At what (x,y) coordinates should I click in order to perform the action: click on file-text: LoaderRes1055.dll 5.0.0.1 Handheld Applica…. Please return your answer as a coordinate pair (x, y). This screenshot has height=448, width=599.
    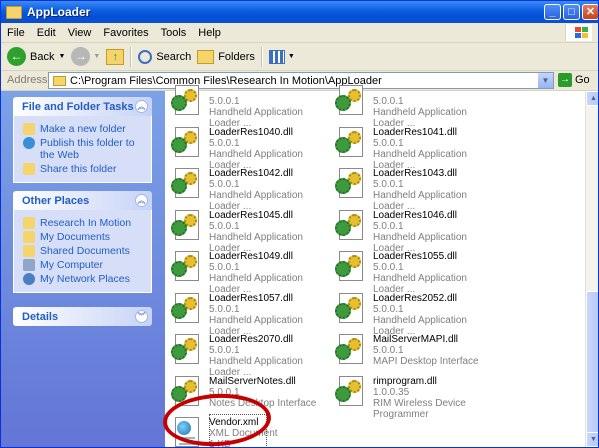
    Looking at the image, I should click on (434, 273).